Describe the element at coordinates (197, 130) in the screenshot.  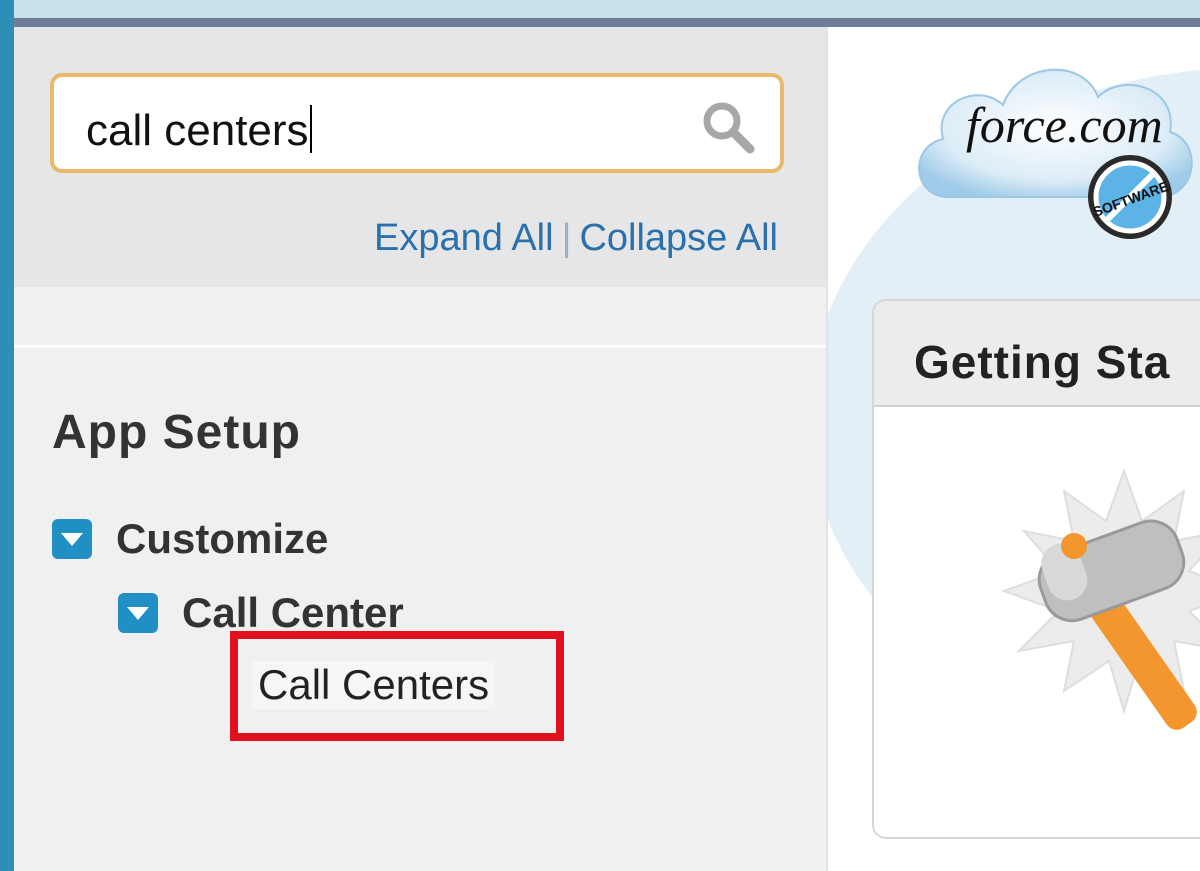
I see `search-value: call centers` at that location.